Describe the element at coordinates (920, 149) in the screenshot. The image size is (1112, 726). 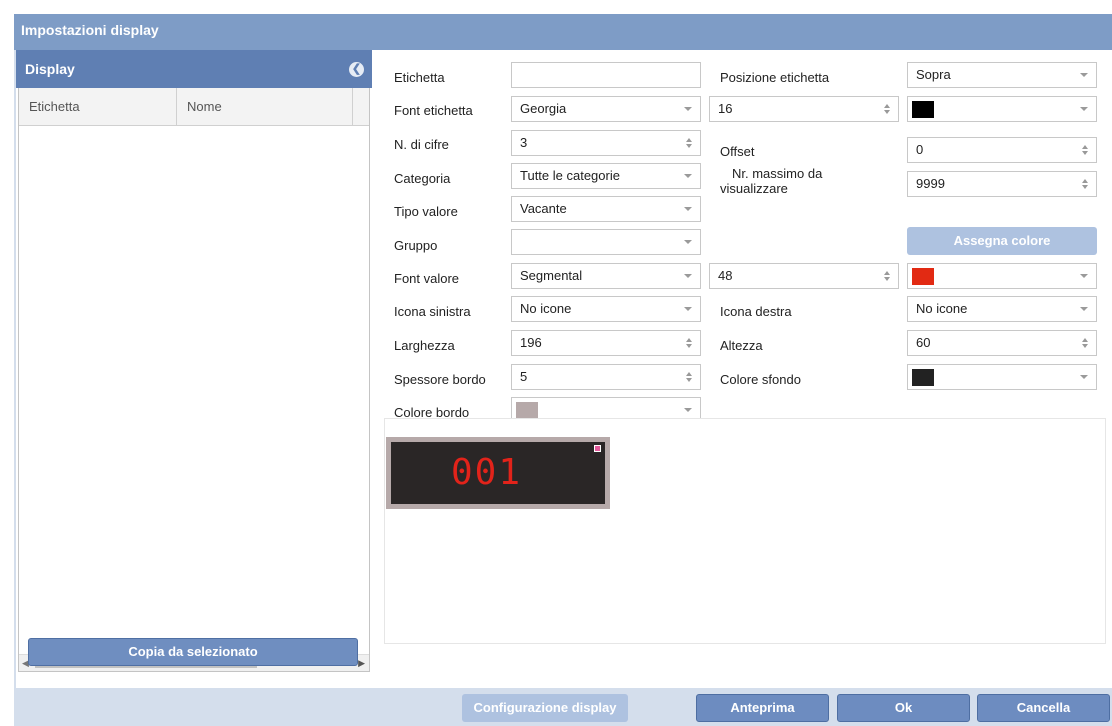
I see `offset-value: 0` at that location.